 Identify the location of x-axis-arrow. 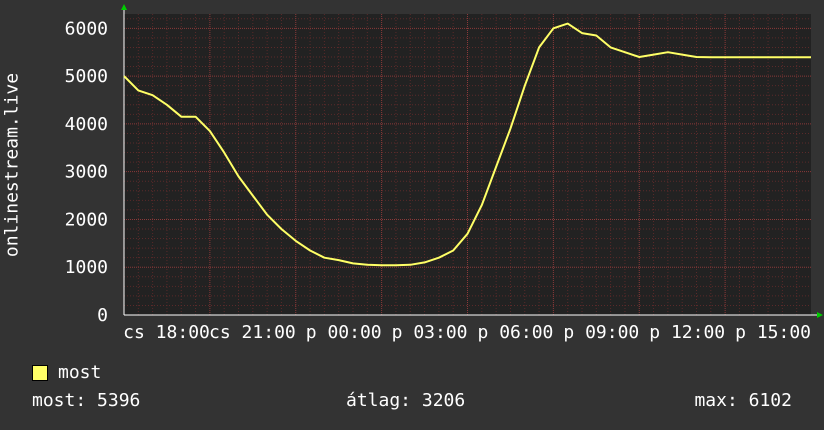
(820, 315).